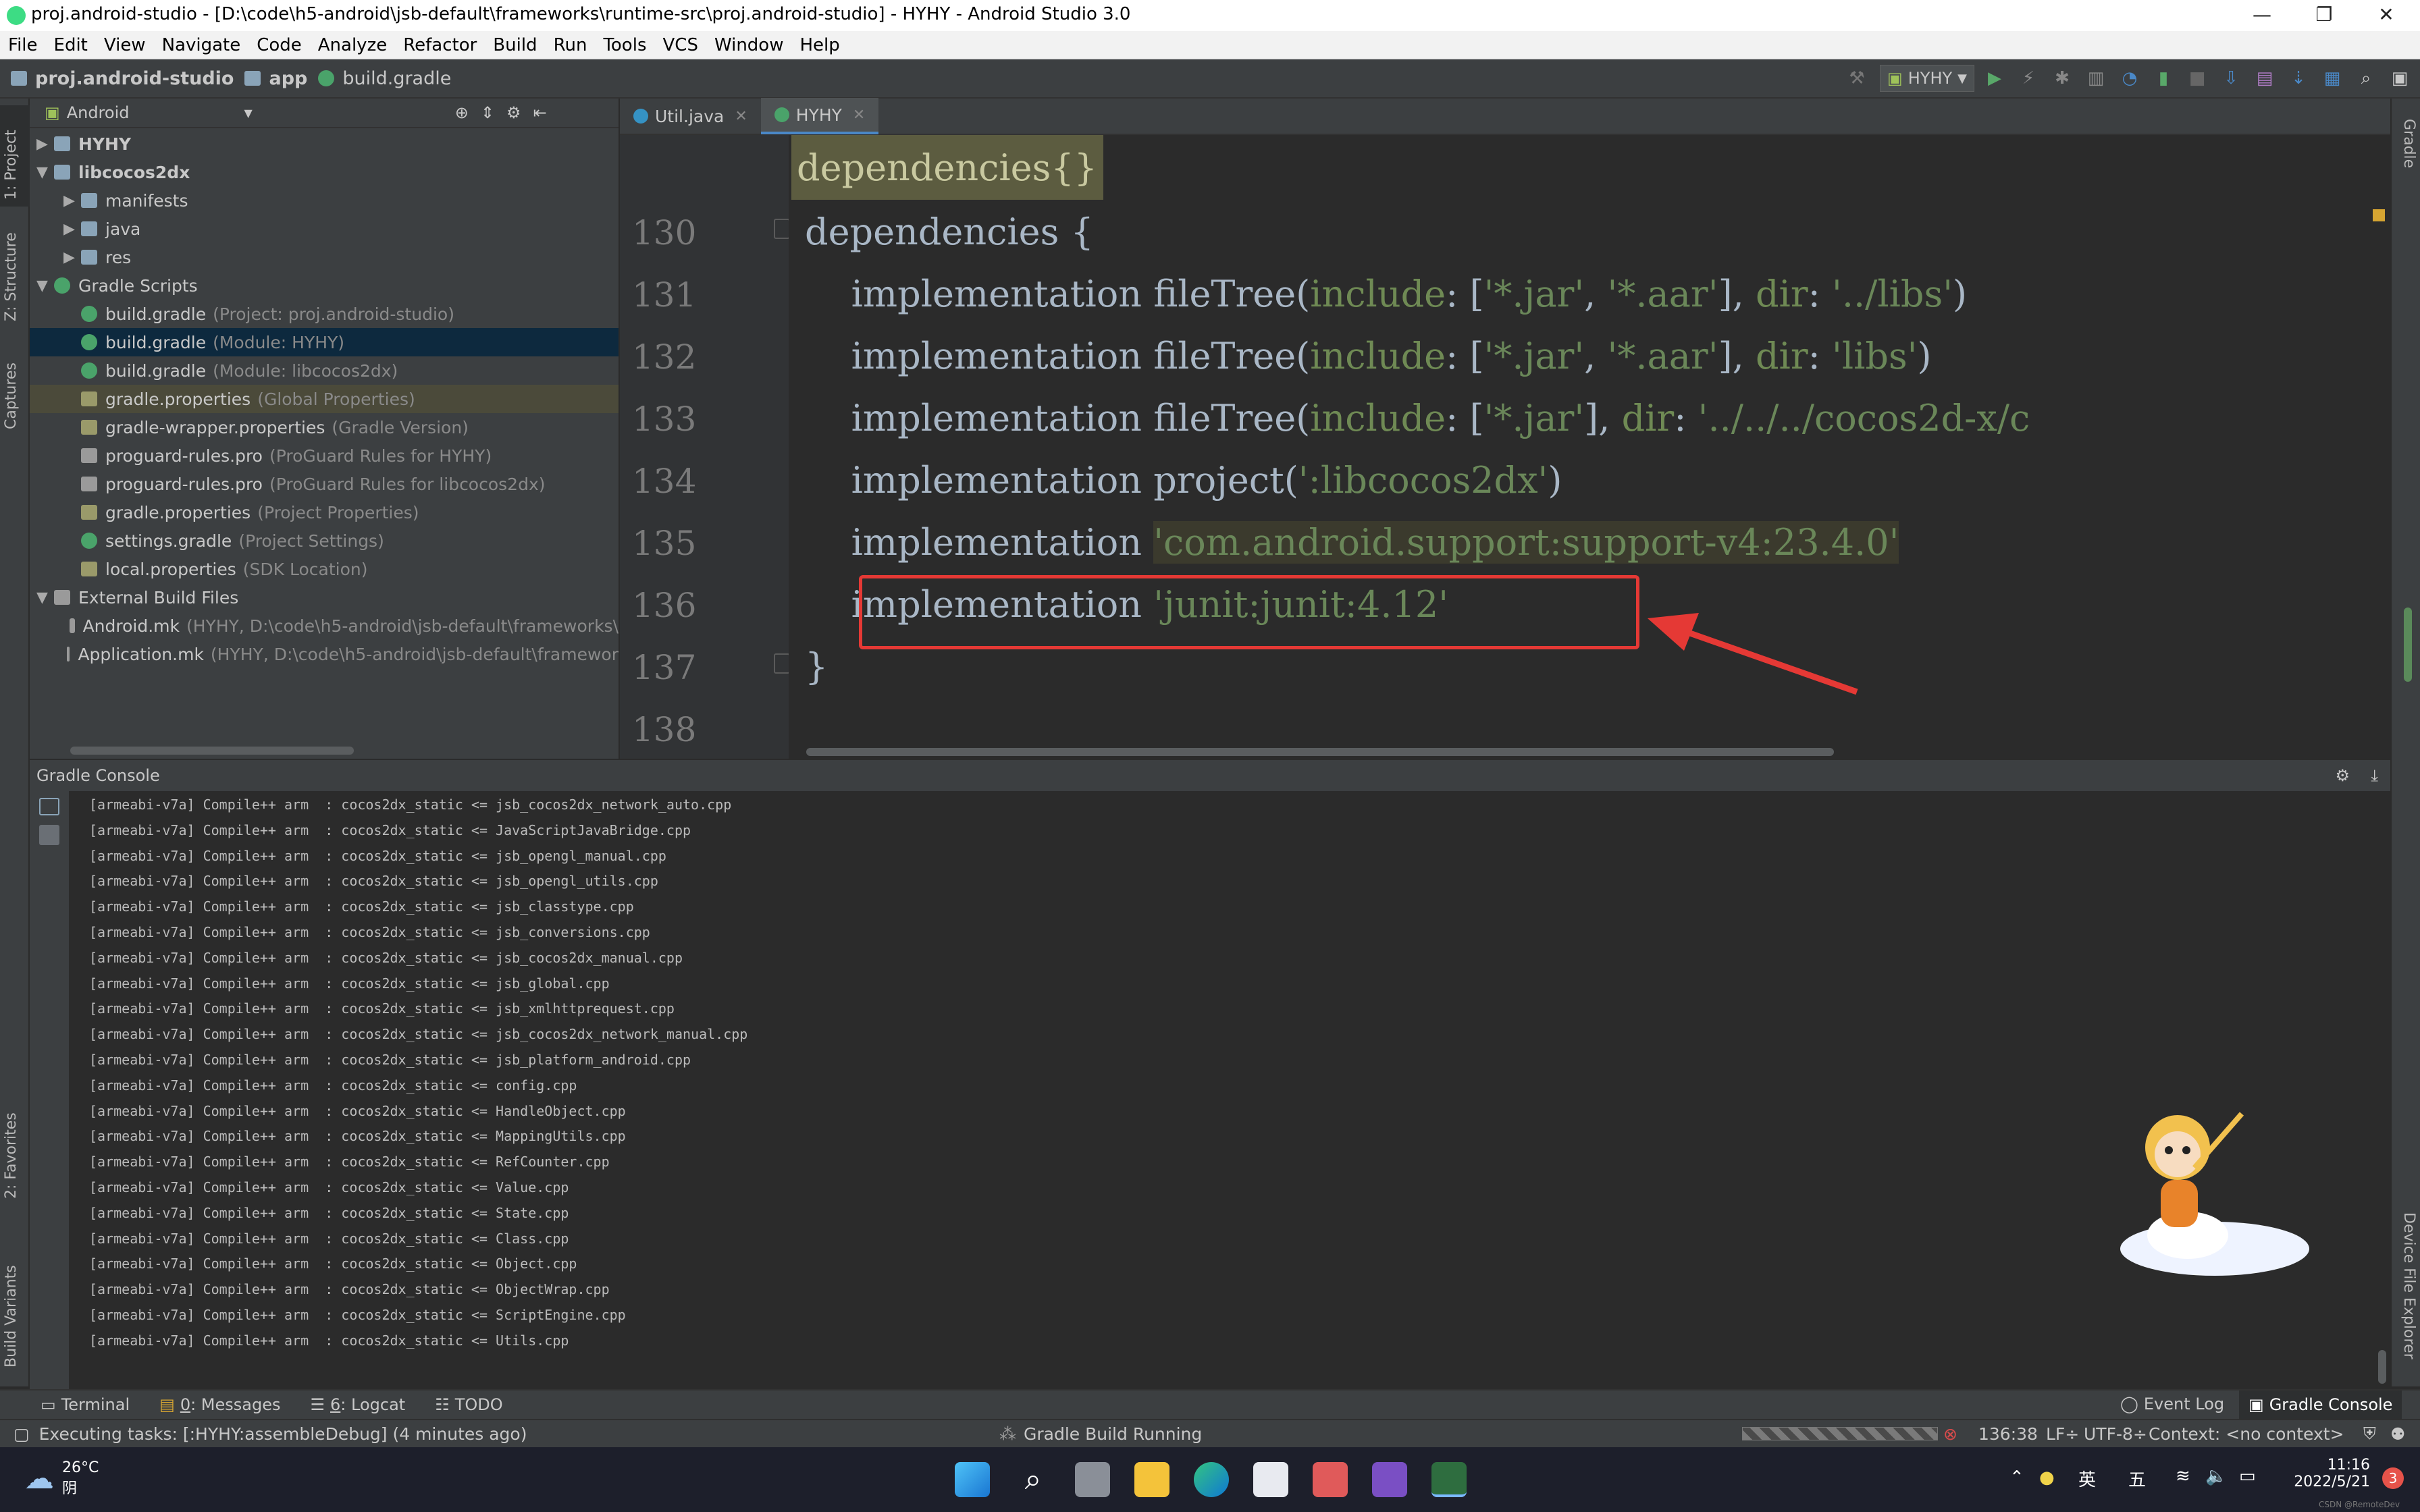 This screenshot has height=1512, width=2420. Describe the element at coordinates (324, 229) in the screenshot. I see `tree-item: ▶ java` at that location.